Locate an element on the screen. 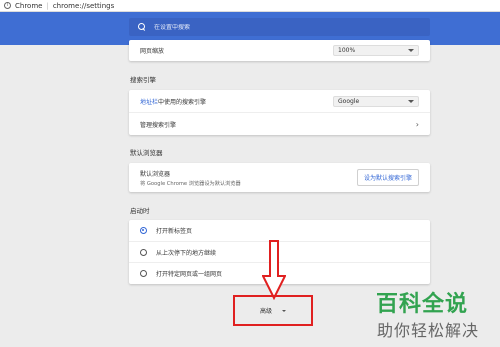 The height and width of the screenshot is (347, 500). watermark-title: 百科全说 is located at coordinates (422, 304).